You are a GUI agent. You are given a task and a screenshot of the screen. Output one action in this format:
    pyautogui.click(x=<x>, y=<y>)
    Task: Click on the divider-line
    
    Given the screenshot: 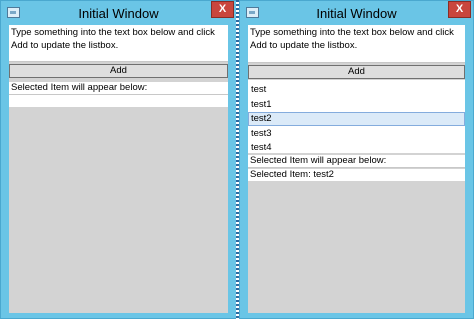 What is the action you would take?
    pyautogui.click(x=356, y=167)
    